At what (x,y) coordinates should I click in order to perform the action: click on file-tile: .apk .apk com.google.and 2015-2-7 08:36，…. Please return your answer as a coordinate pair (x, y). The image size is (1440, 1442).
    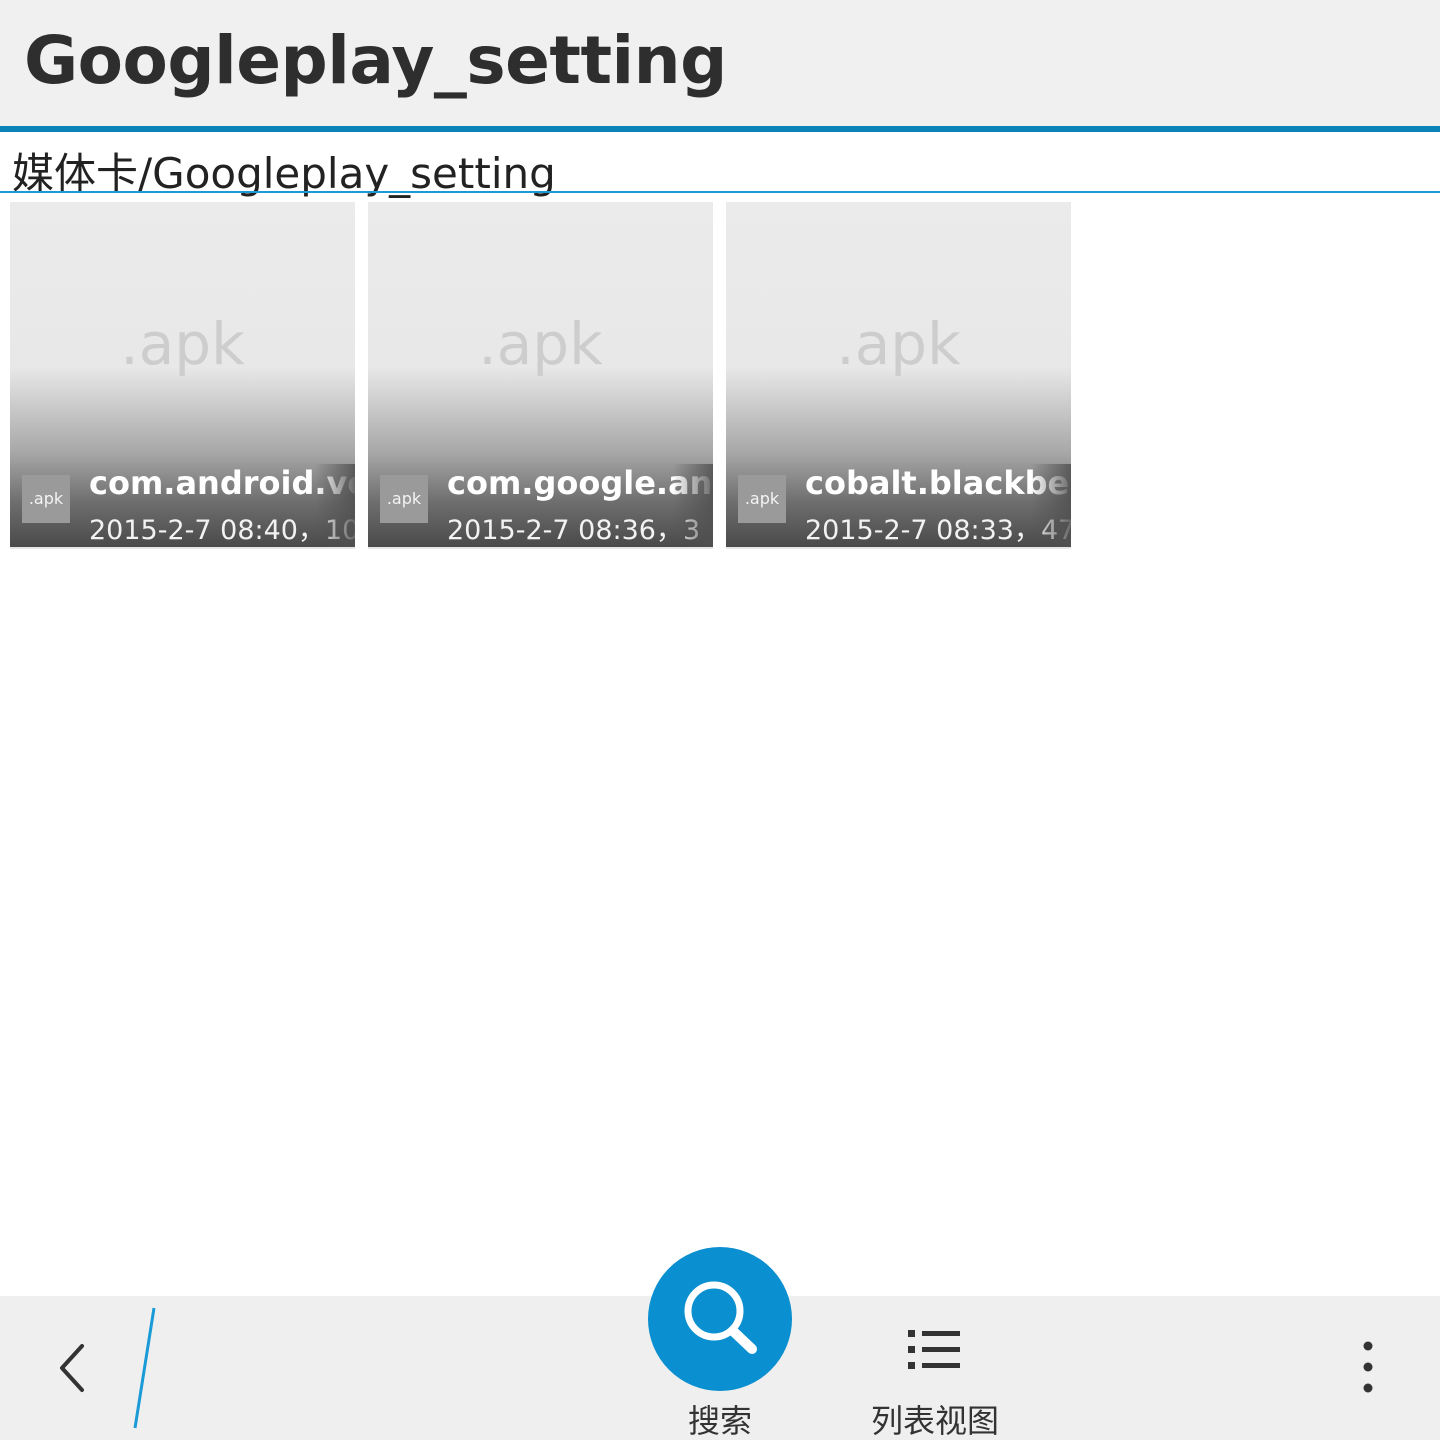
    Looking at the image, I should click on (540, 374).